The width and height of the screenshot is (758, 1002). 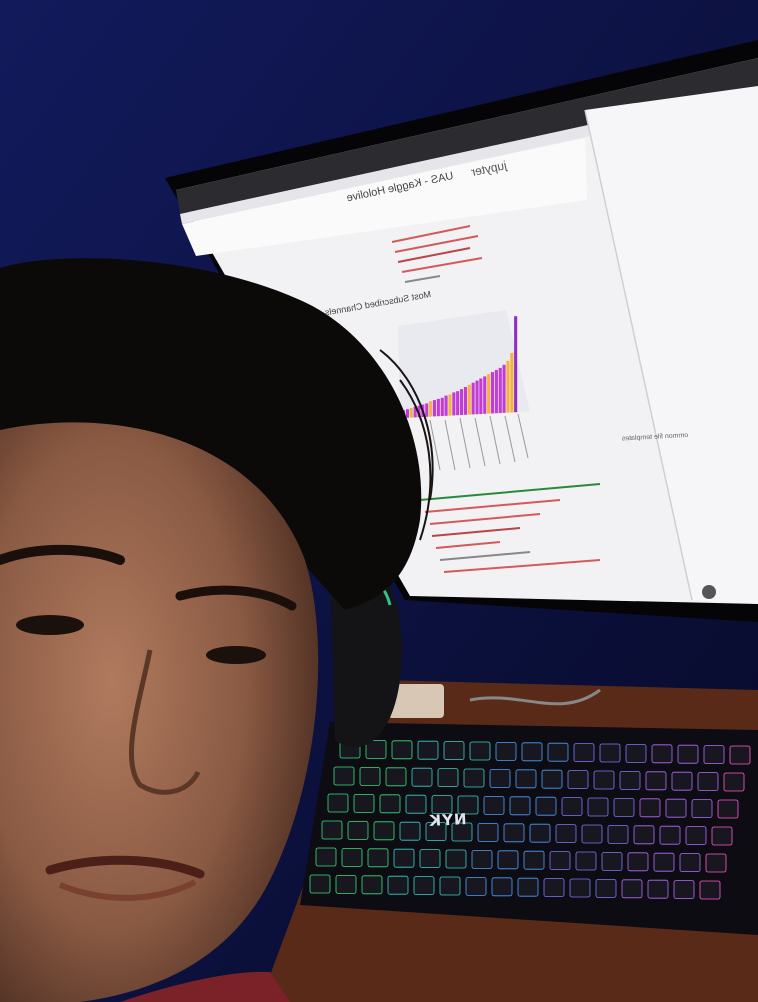 What do you see at coordinates (709, 592) in the screenshot?
I see `scroll-button` at bounding box center [709, 592].